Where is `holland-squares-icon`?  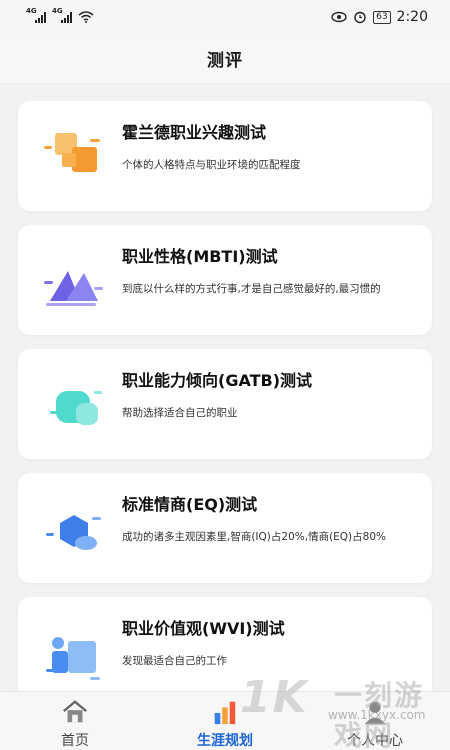
holland-squares-icon is located at coordinates (72, 152).